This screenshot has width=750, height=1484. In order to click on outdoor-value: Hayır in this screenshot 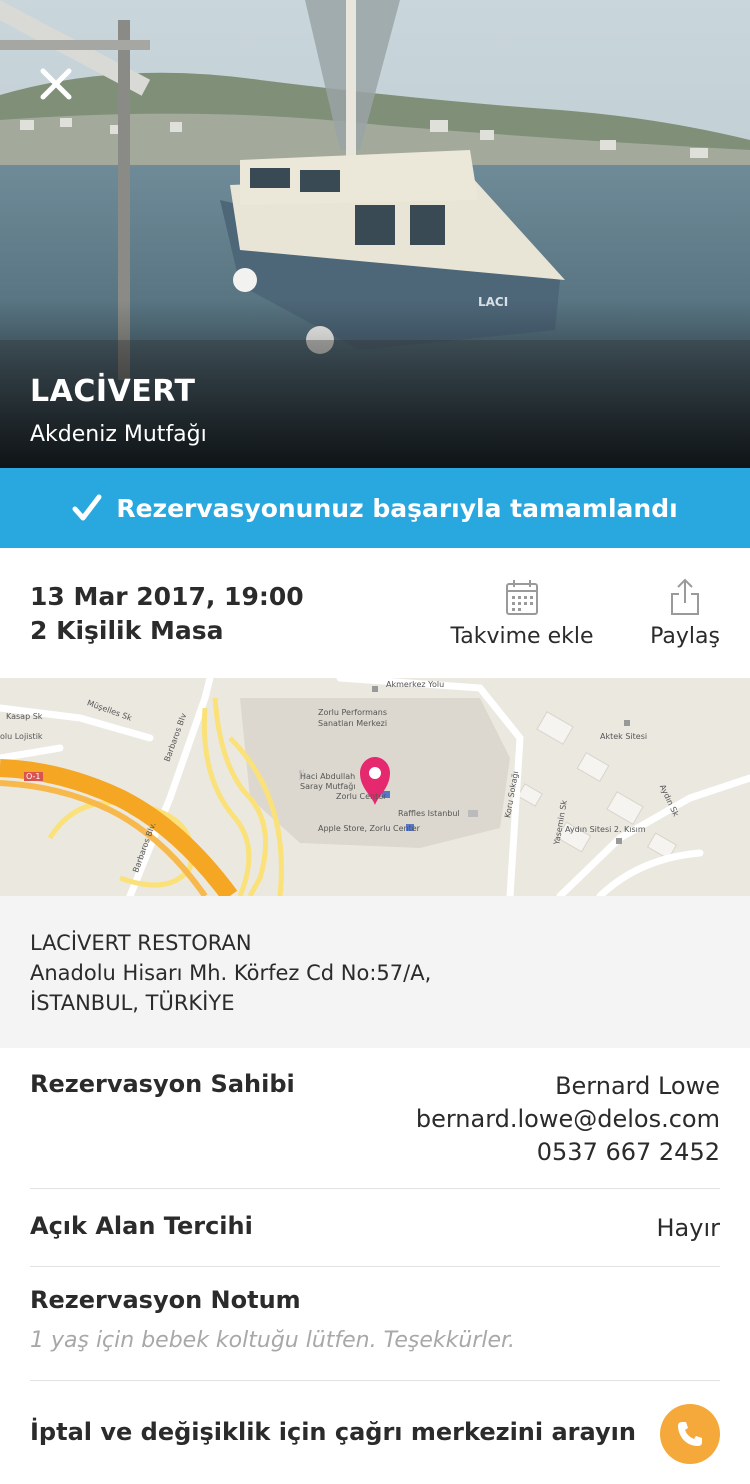, I will do `click(688, 1228)`.